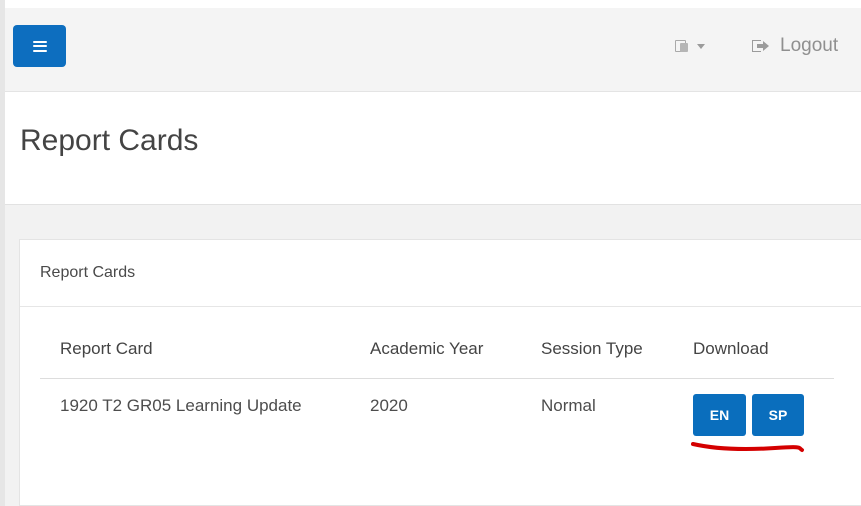 Image resolution: width=861 pixels, height=506 pixels. I want to click on translate-icon, so click(682, 46).